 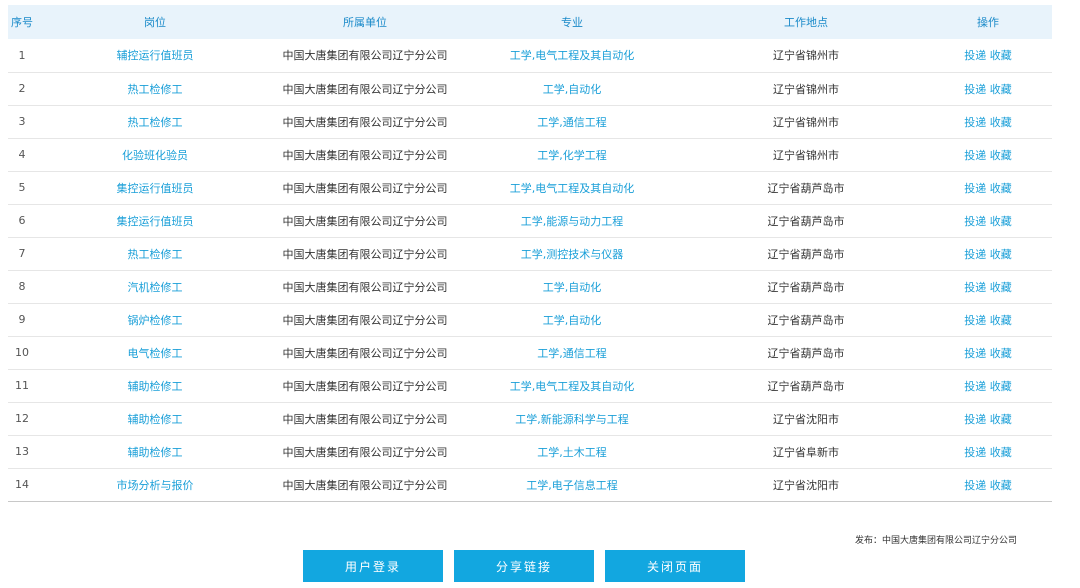 I want to click on publisher-label: 发布：中国大唐集团有限公司辽宁分公司, so click(x=935, y=541).